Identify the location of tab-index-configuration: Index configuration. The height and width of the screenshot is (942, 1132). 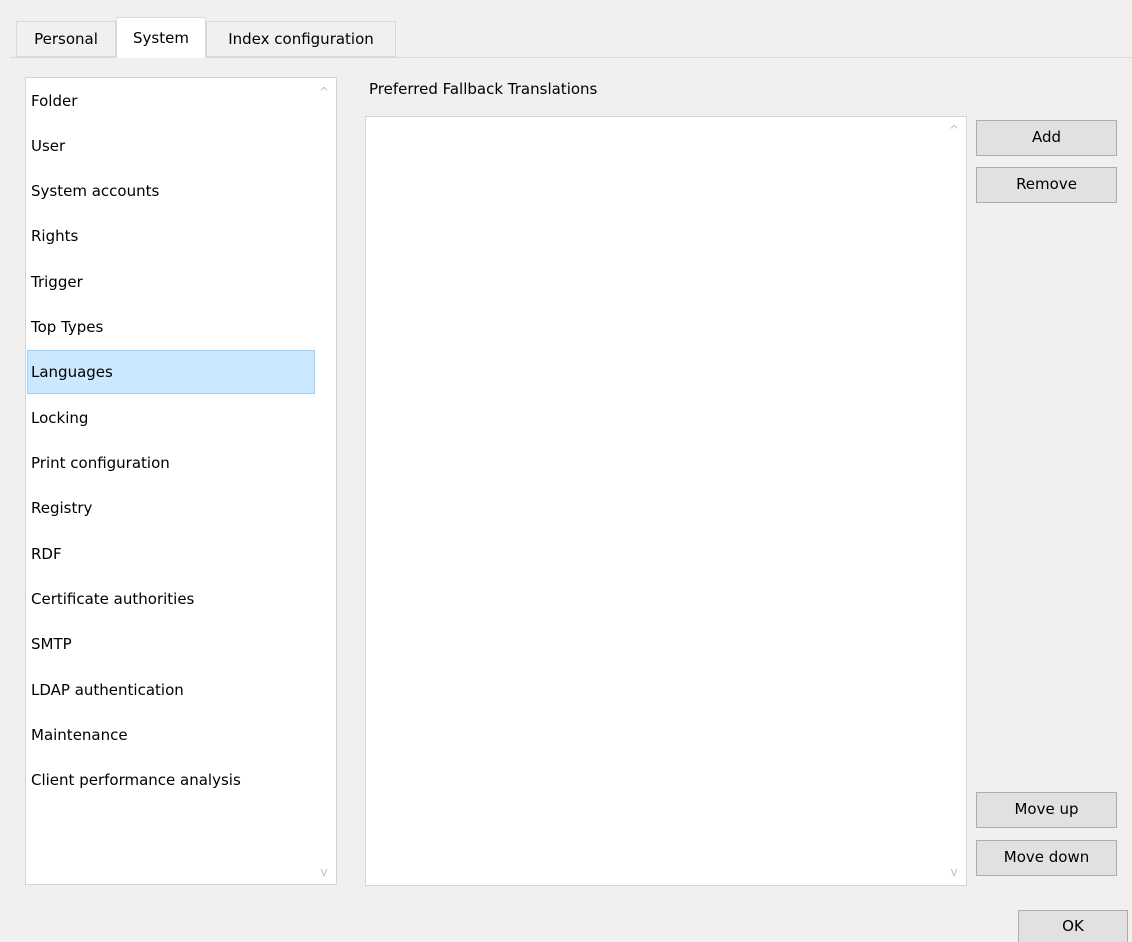
(301, 39).